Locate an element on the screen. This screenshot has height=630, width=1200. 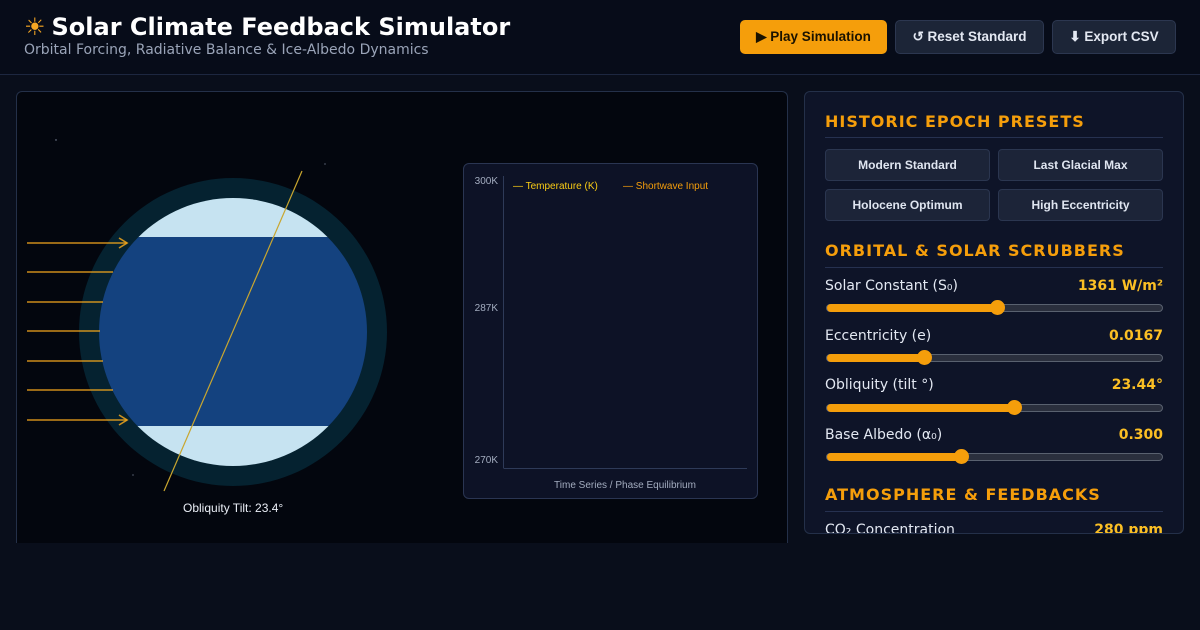
presets-section-title: HISTORIC EPOCH PRESETS is located at coordinates (955, 121).